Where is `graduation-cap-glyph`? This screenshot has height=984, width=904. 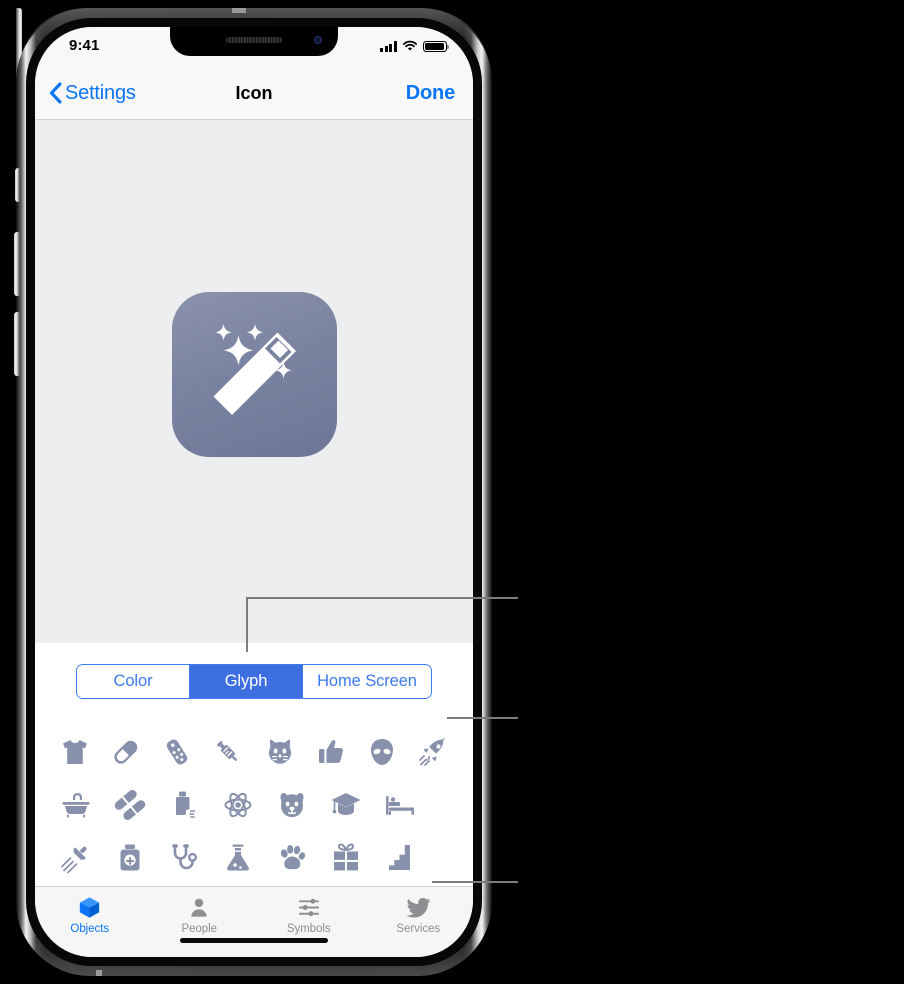
graduation-cap-glyph is located at coordinates (346, 804).